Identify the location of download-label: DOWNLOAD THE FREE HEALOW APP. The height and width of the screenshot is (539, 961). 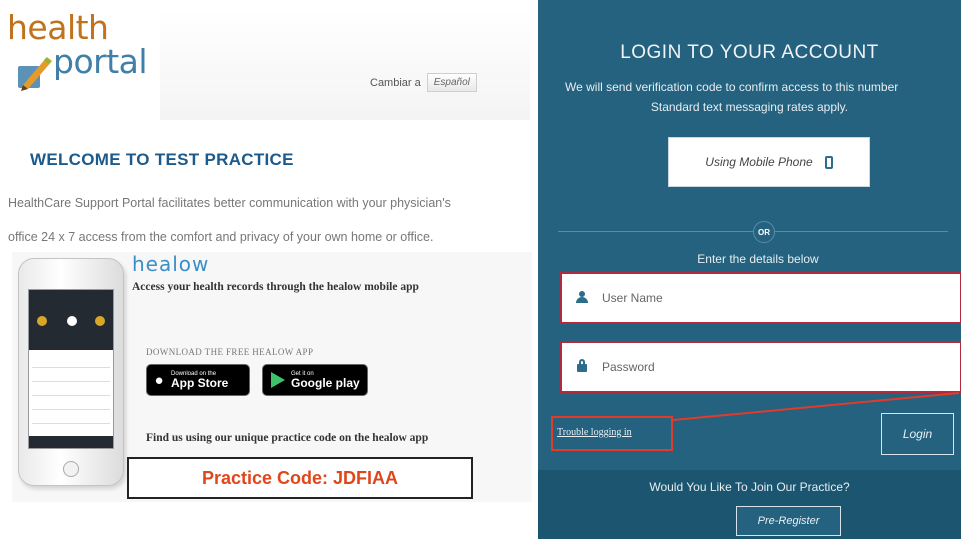
(230, 352).